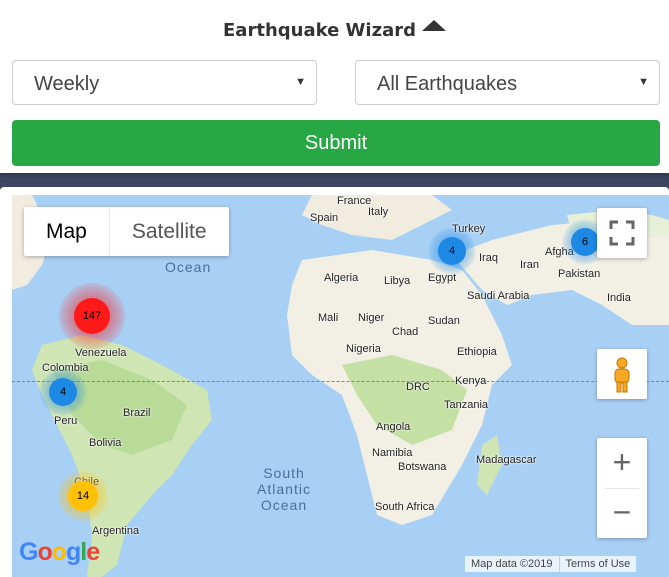 This screenshot has height=577, width=669. I want to click on map-place-label: Madagascar, so click(506, 460).